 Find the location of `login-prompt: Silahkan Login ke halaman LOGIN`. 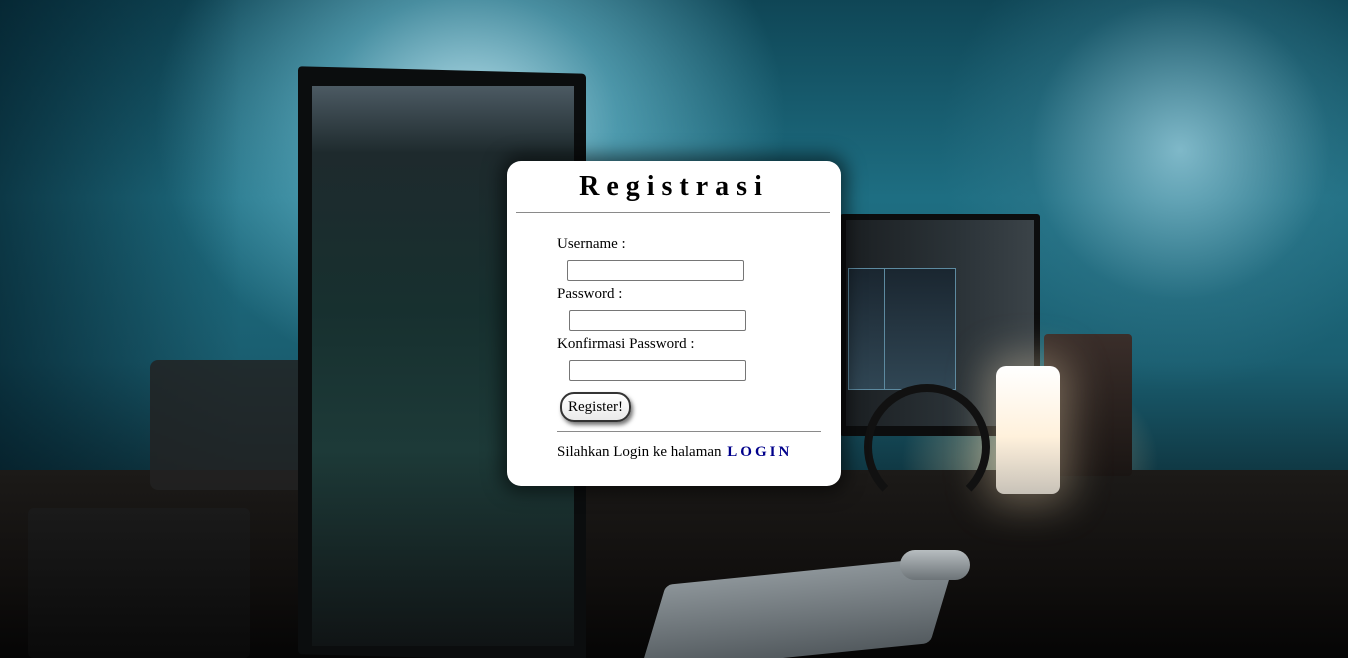

login-prompt: Silahkan Login ke halaman LOGIN is located at coordinates (674, 452).